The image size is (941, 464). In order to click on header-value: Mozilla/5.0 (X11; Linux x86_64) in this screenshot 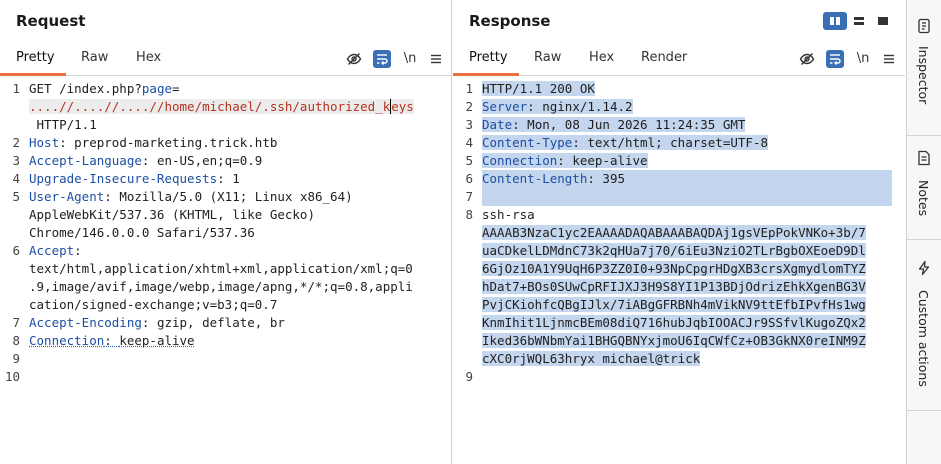, I will do `click(236, 196)`.